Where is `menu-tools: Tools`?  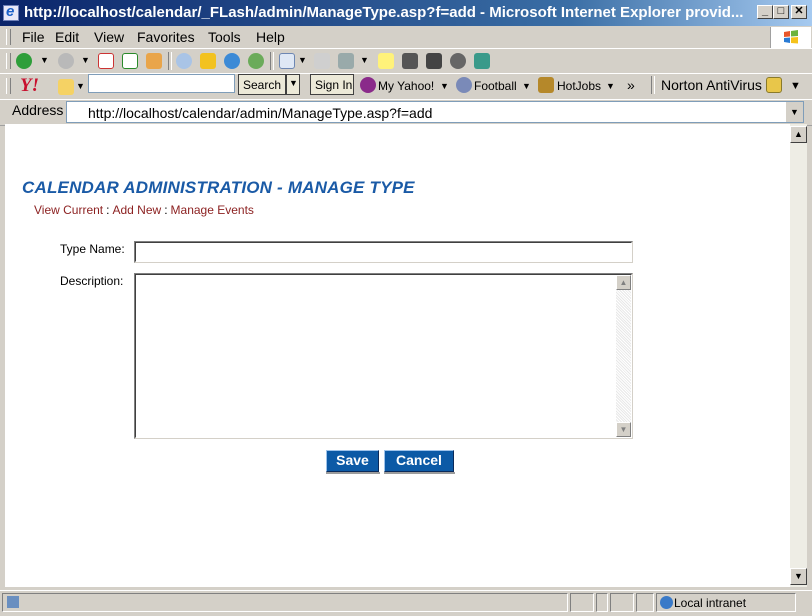
menu-tools: Tools is located at coordinates (224, 37).